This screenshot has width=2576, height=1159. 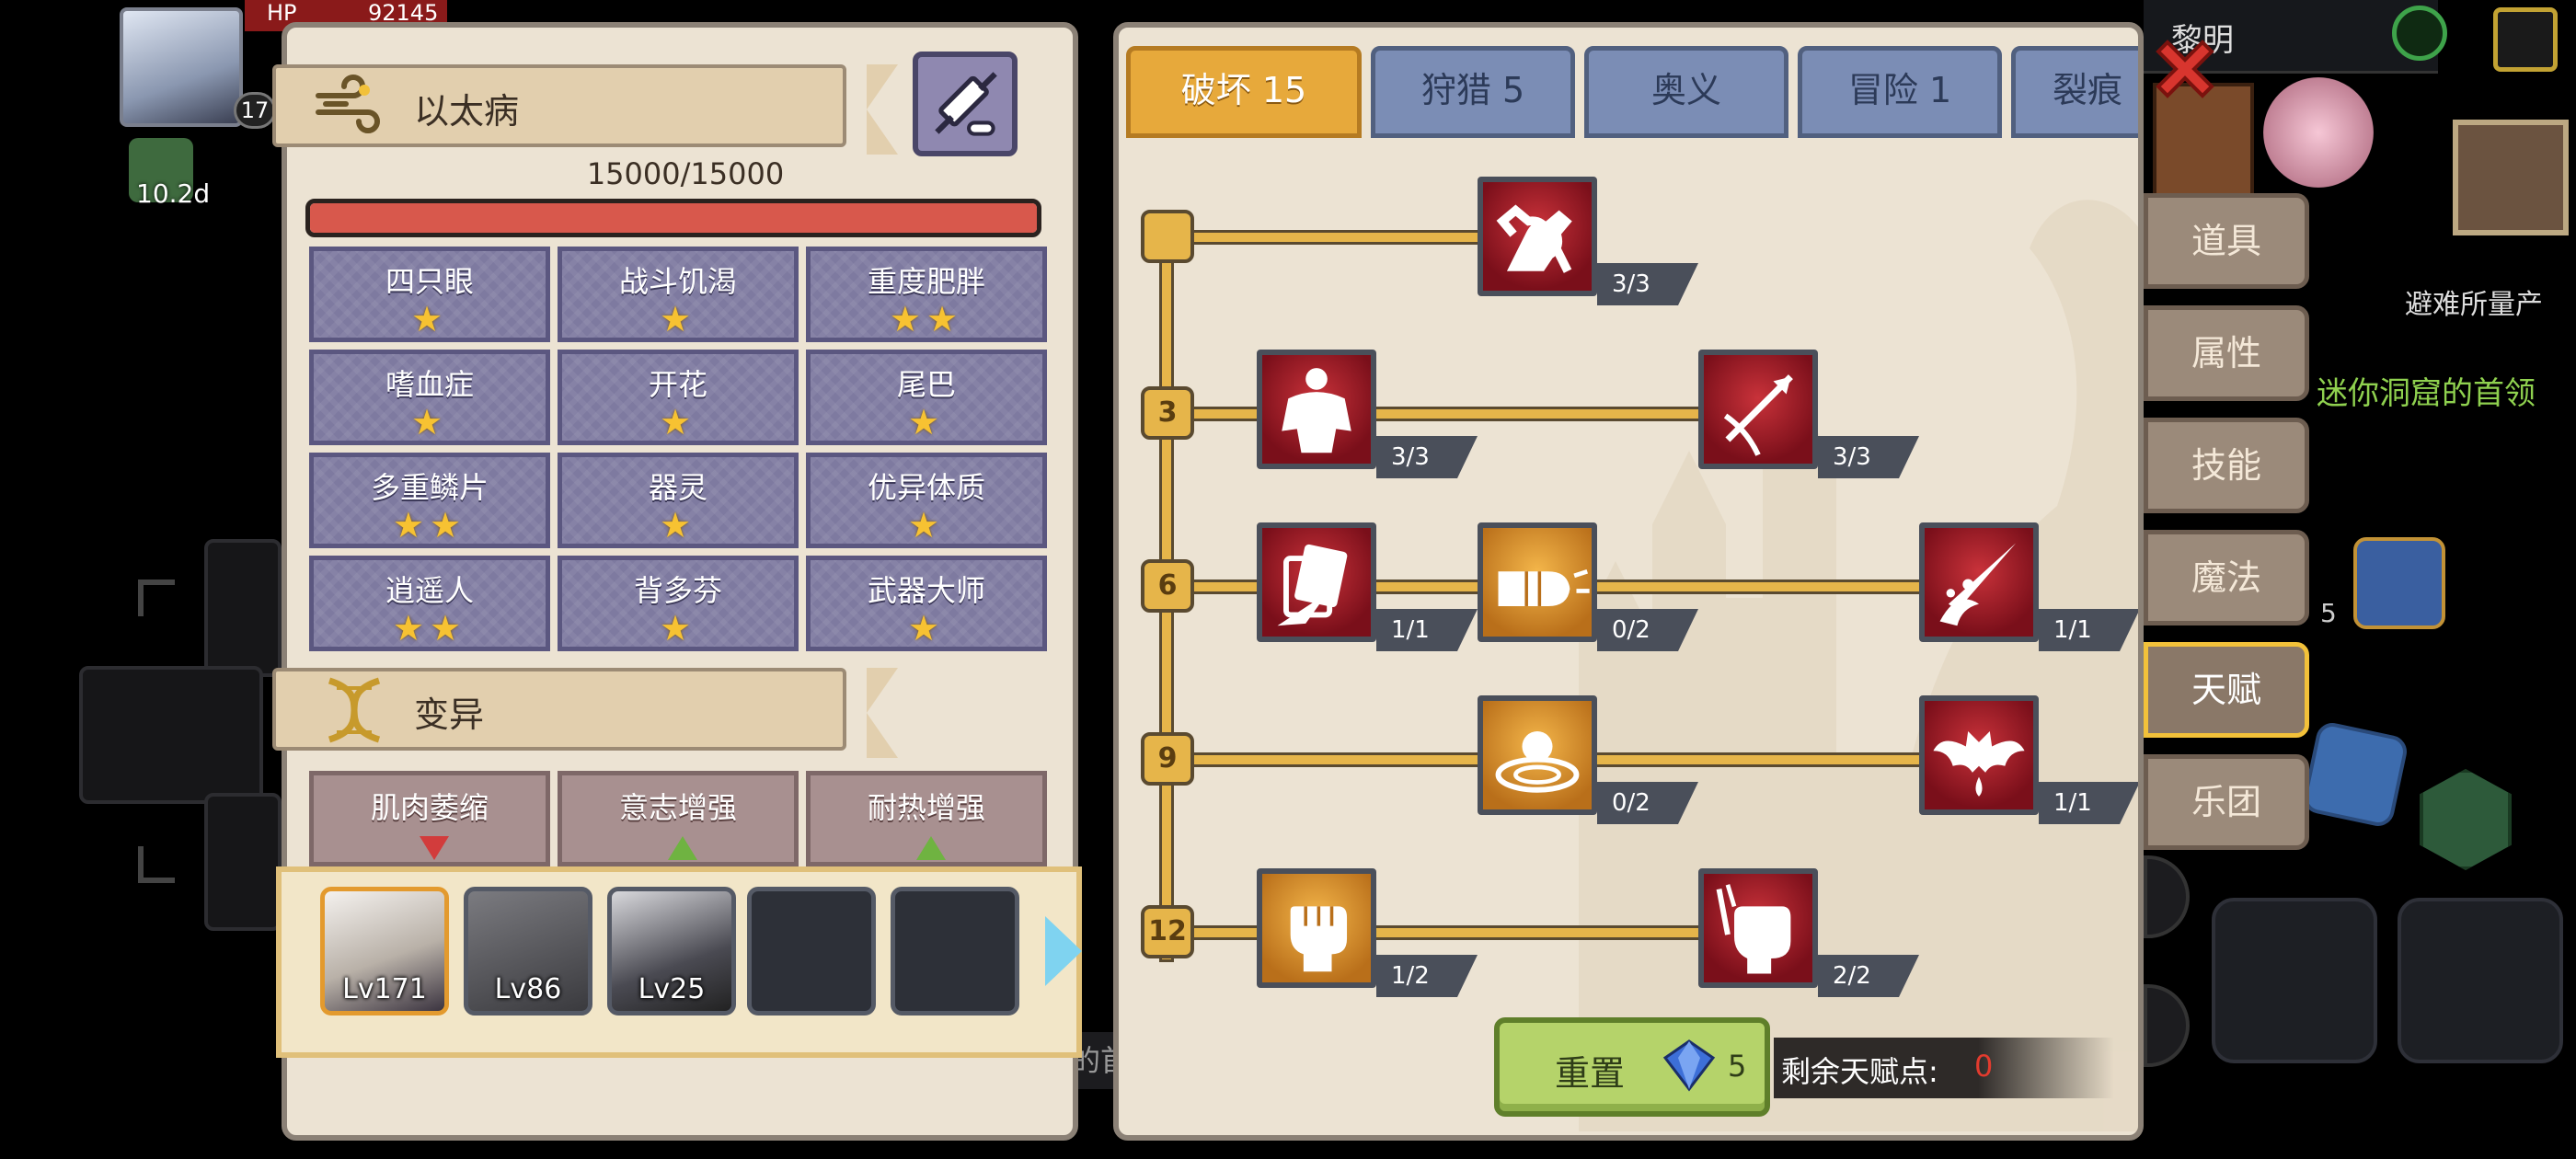 I want to click on syringe-button, so click(x=965, y=104).